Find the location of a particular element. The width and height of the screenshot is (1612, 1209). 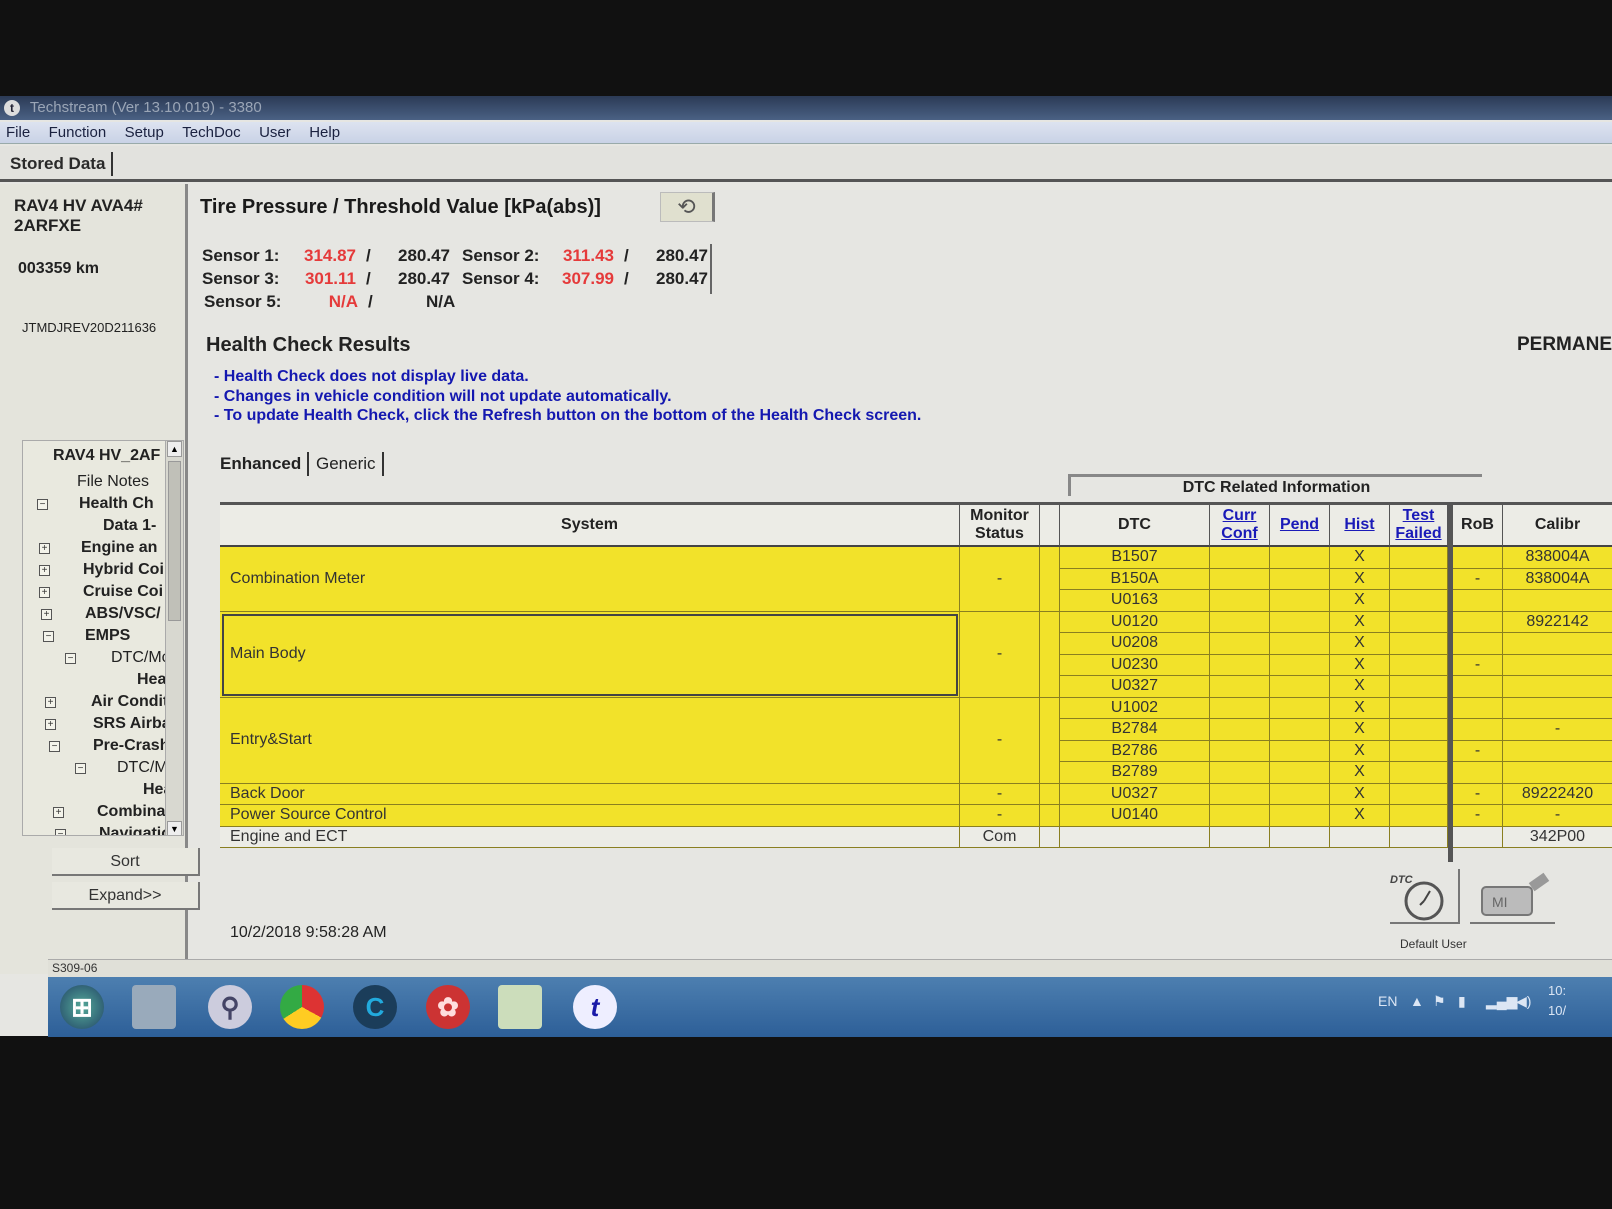

tree-item: Hybrid Coi is located at coordinates (123, 570).